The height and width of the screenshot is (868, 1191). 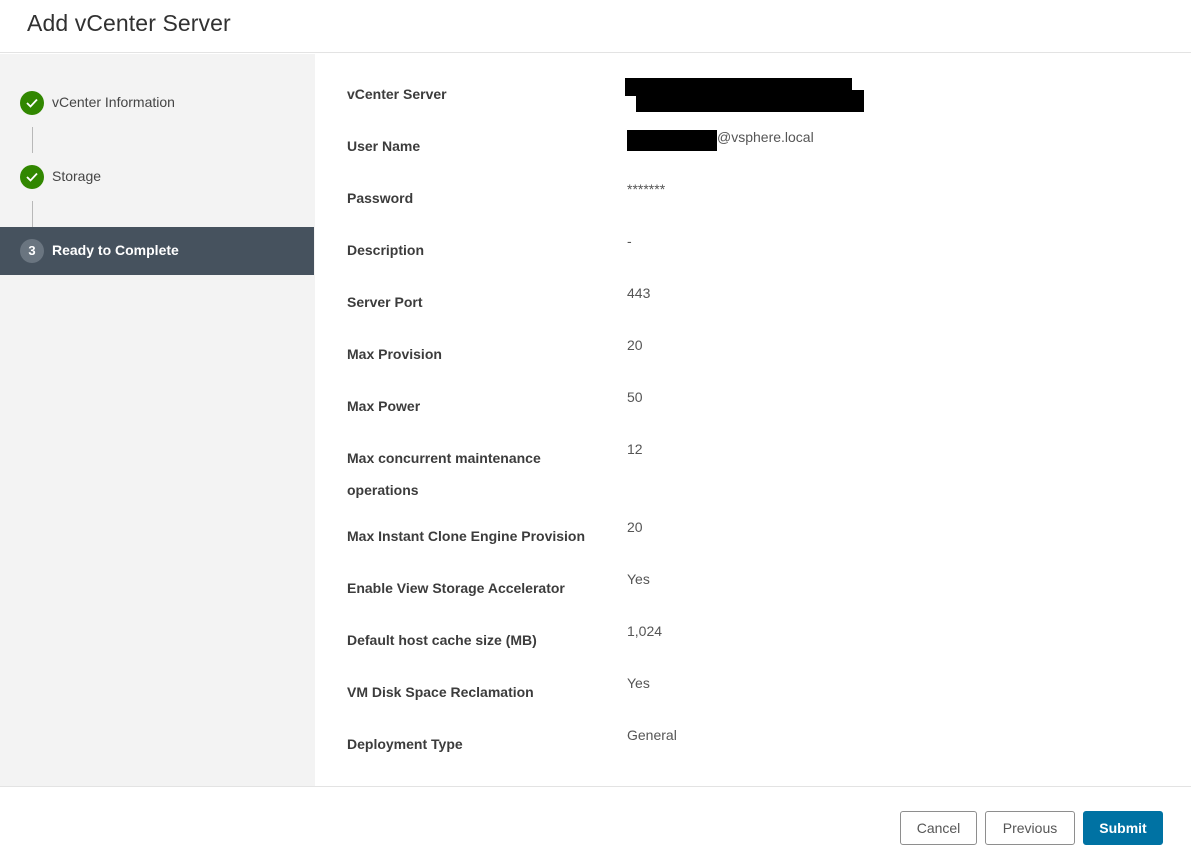 What do you see at coordinates (635, 397) in the screenshot?
I see `summary-value: 50` at bounding box center [635, 397].